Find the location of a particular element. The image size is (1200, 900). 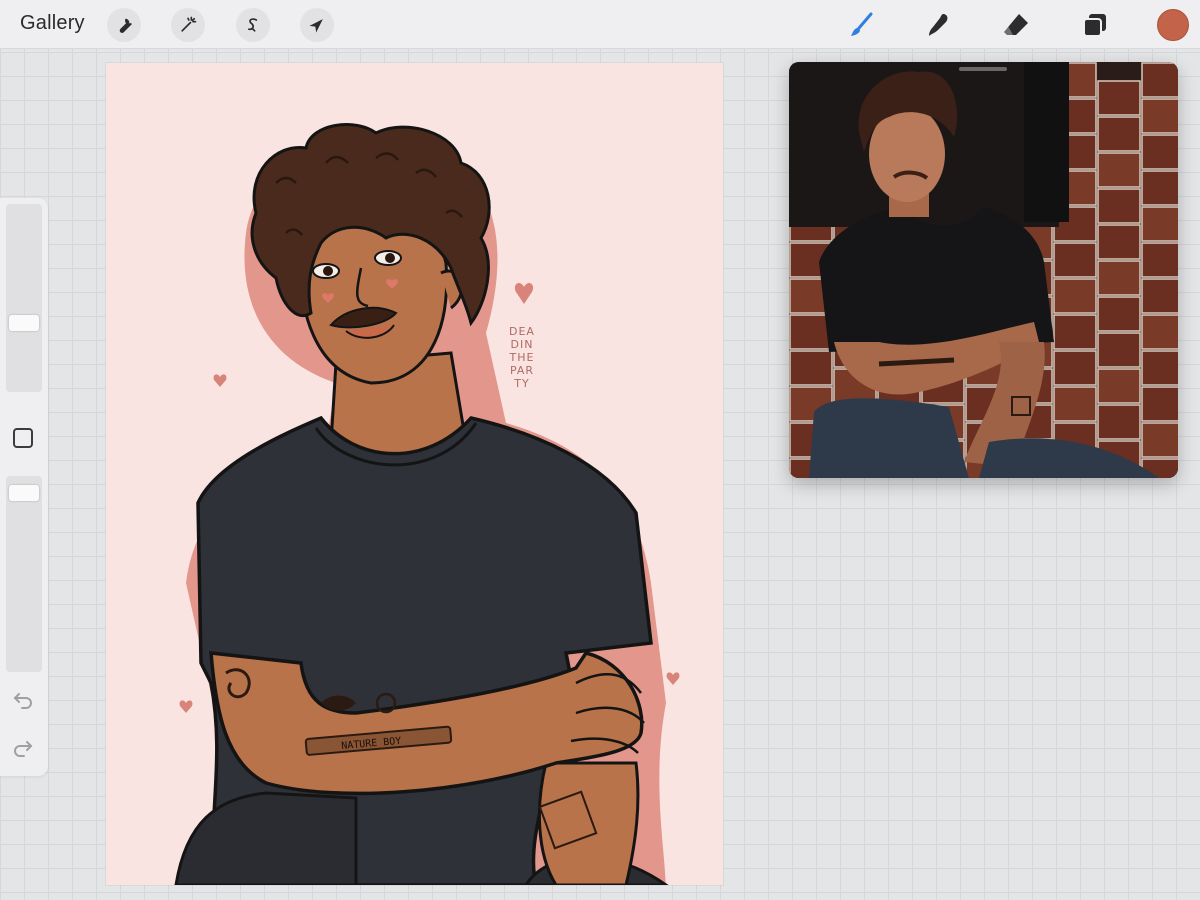

reference-photo is located at coordinates (983, 270).